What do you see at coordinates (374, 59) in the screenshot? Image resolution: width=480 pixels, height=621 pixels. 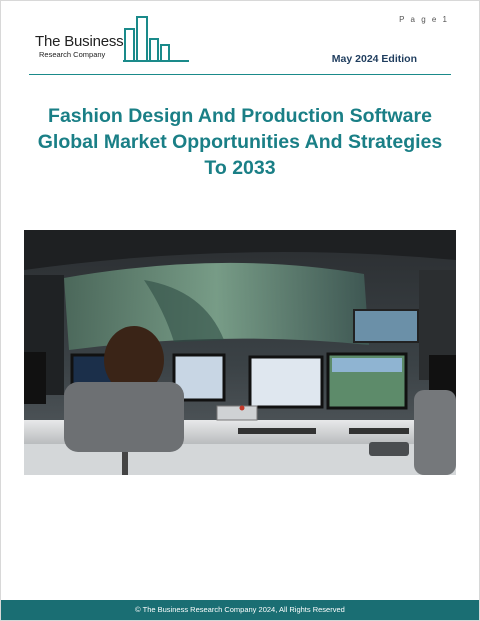 I see `edition-label: May 2024 Edition` at bounding box center [374, 59].